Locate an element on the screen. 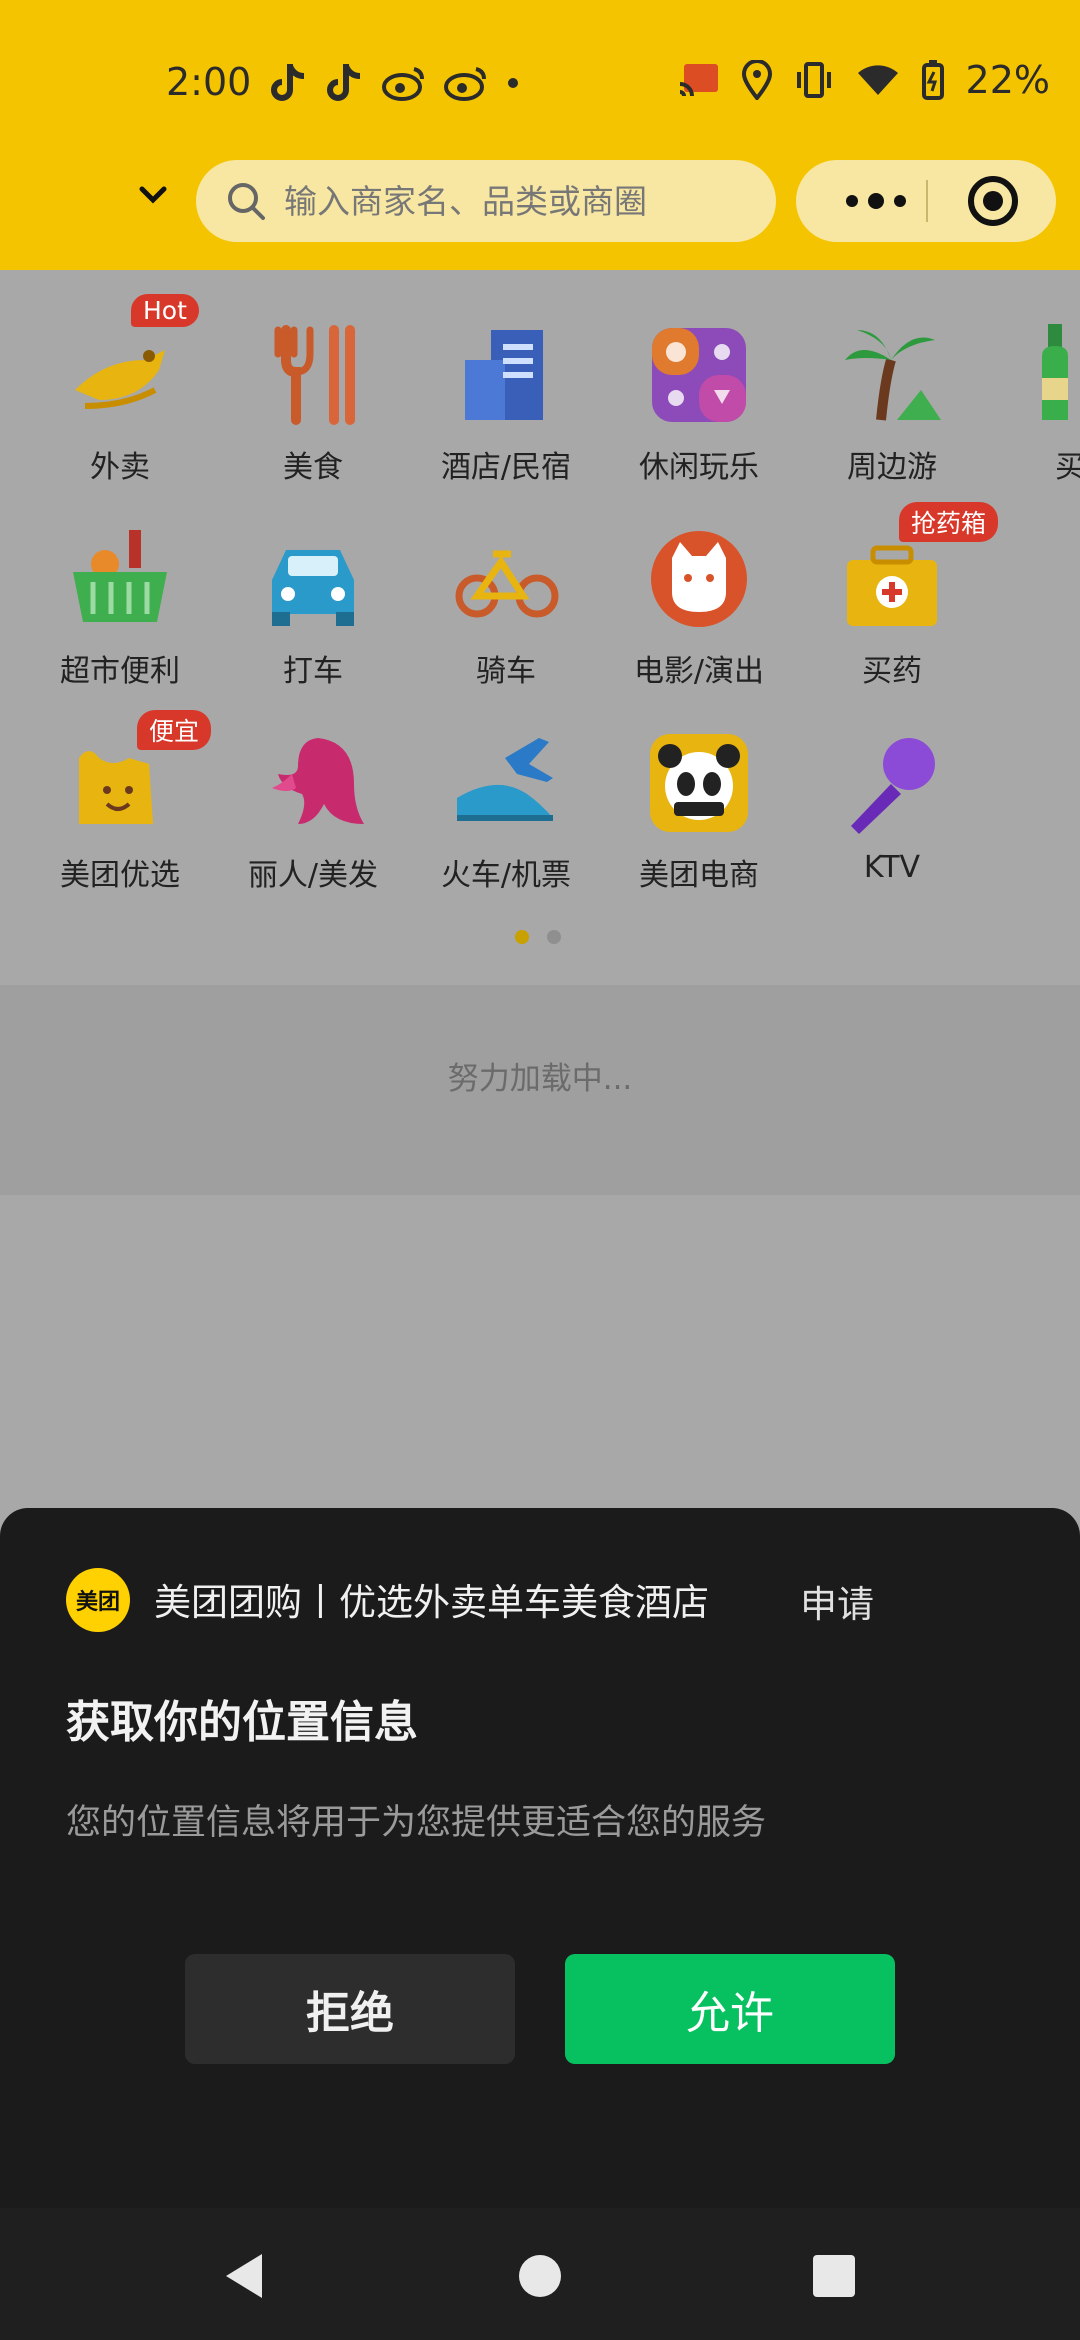 This screenshot has width=1080, height=2340. category-movie: 电影/演出 is located at coordinates (699, 607).